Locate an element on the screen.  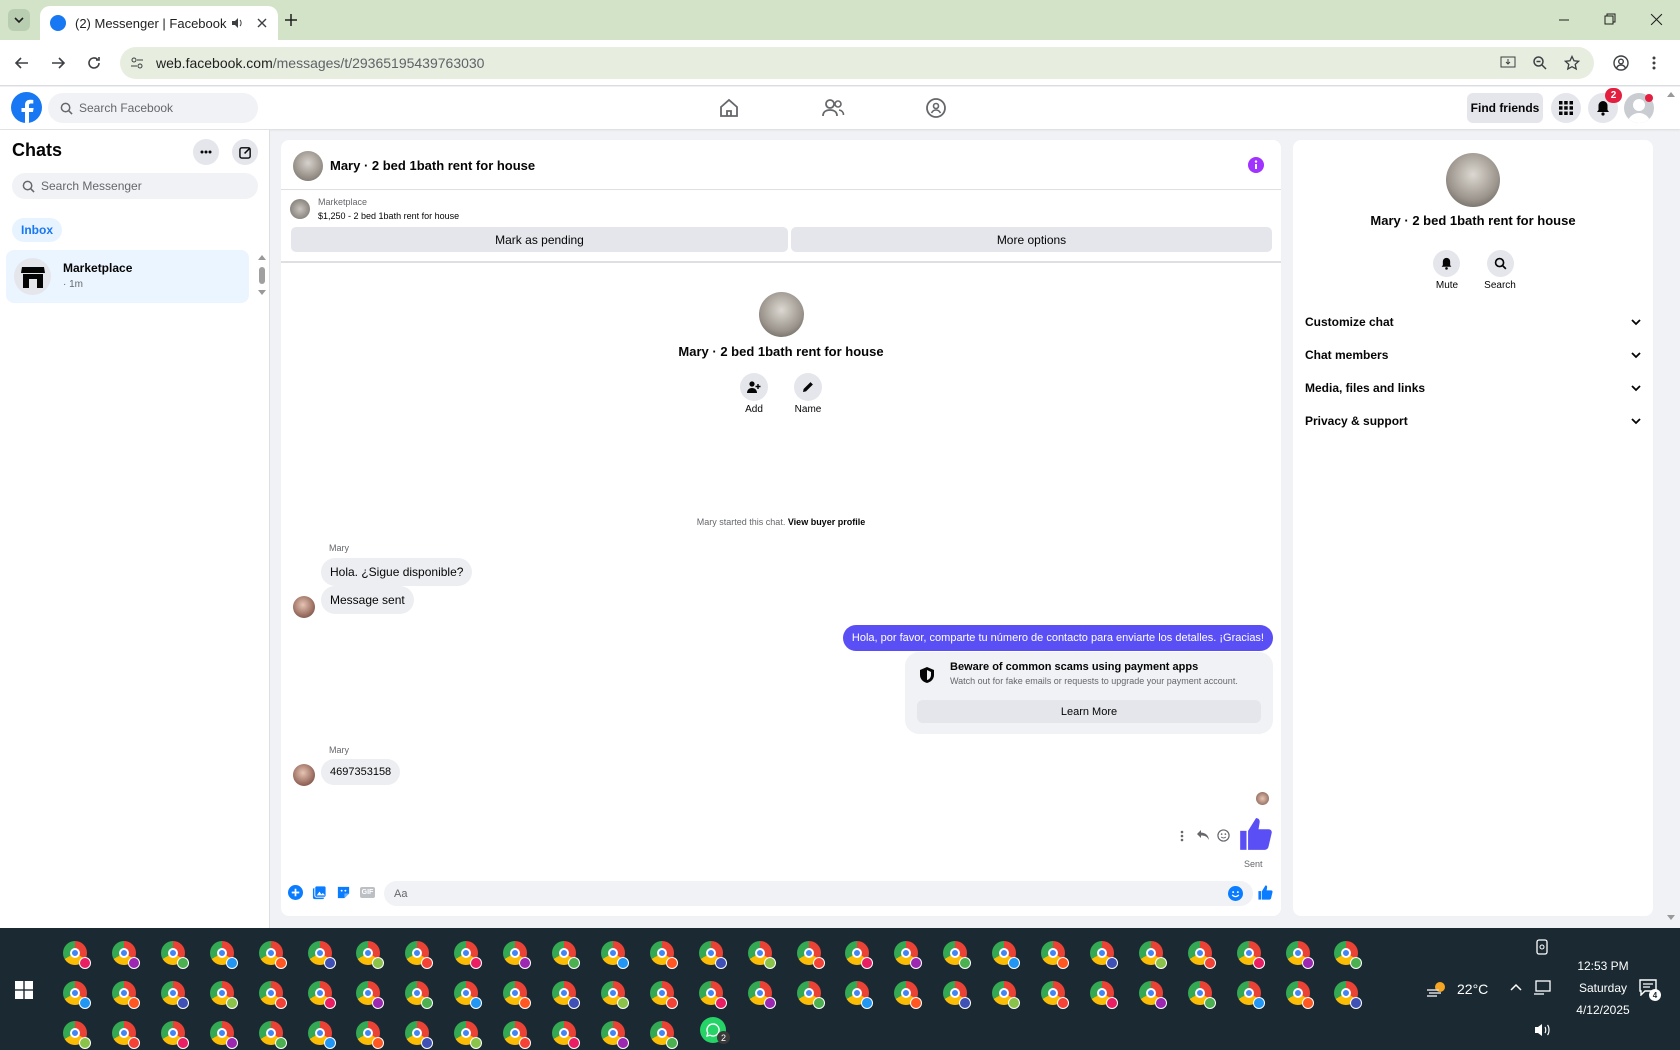
tablet-mode-icon is located at coordinates (1542, 947).